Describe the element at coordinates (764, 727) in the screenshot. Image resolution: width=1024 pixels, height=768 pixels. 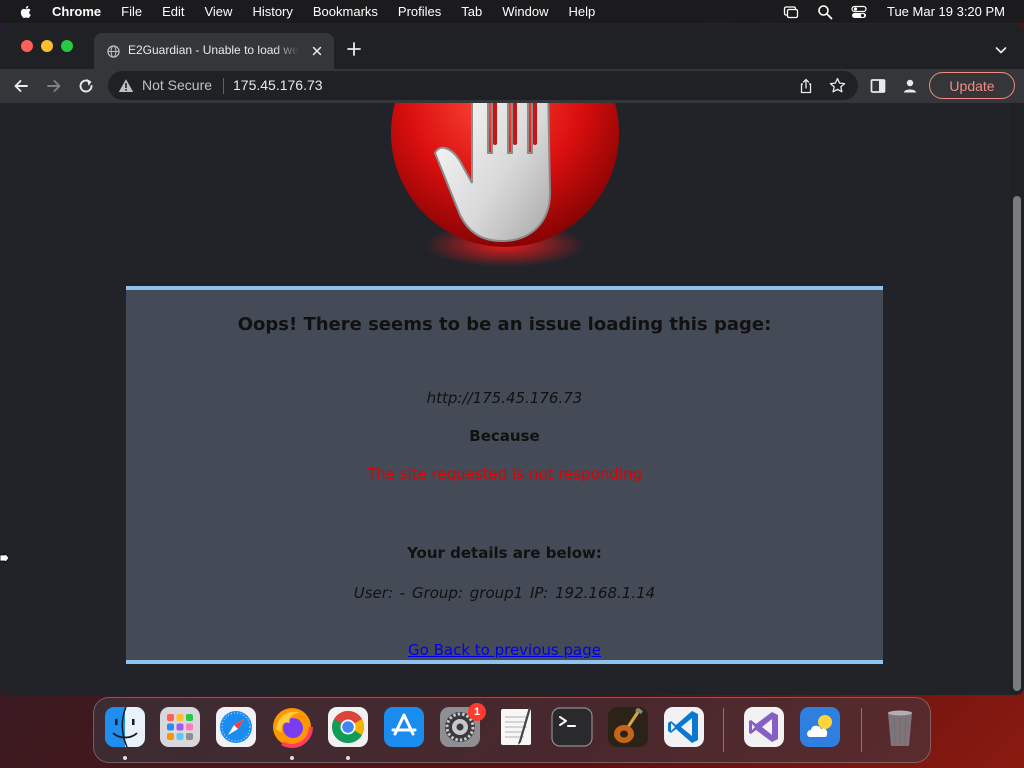
I see `visual-studio-icon` at that location.